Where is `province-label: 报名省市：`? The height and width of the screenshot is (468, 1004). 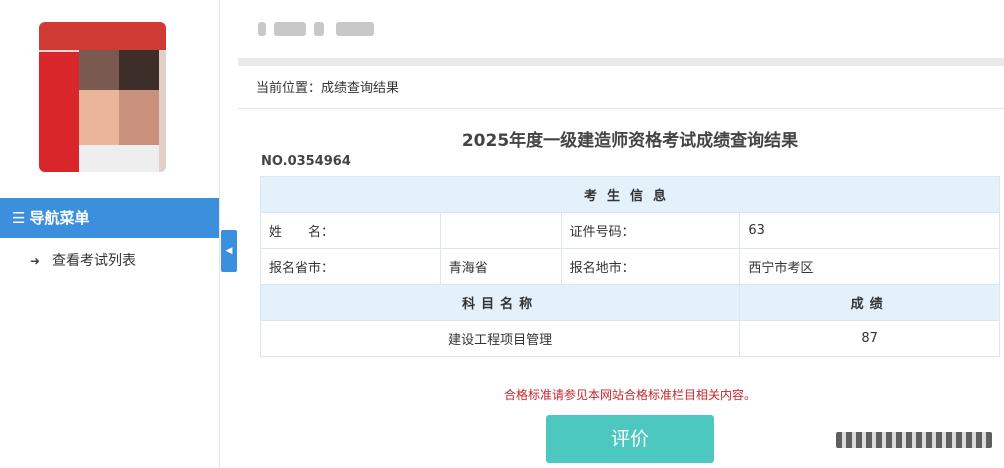 province-label: 报名省市： is located at coordinates (350, 266).